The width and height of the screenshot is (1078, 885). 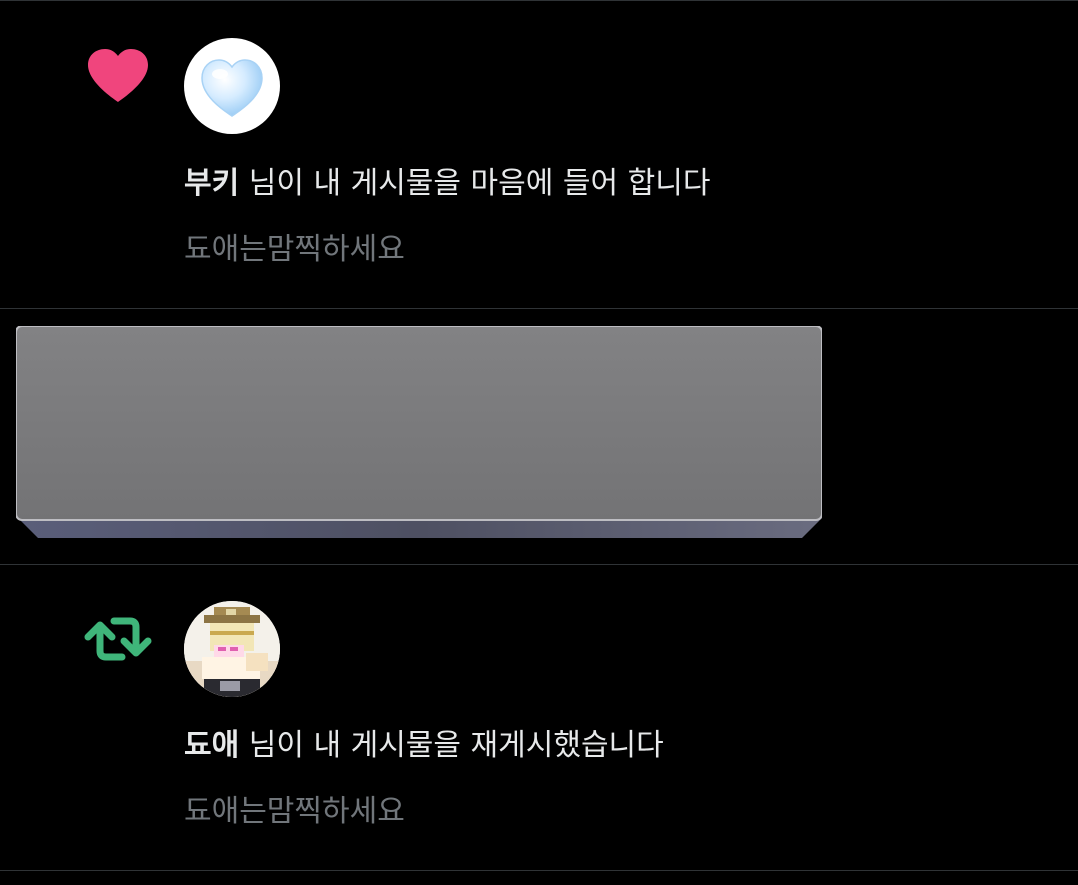 What do you see at coordinates (118, 639) in the screenshot?
I see `repost-icon` at bounding box center [118, 639].